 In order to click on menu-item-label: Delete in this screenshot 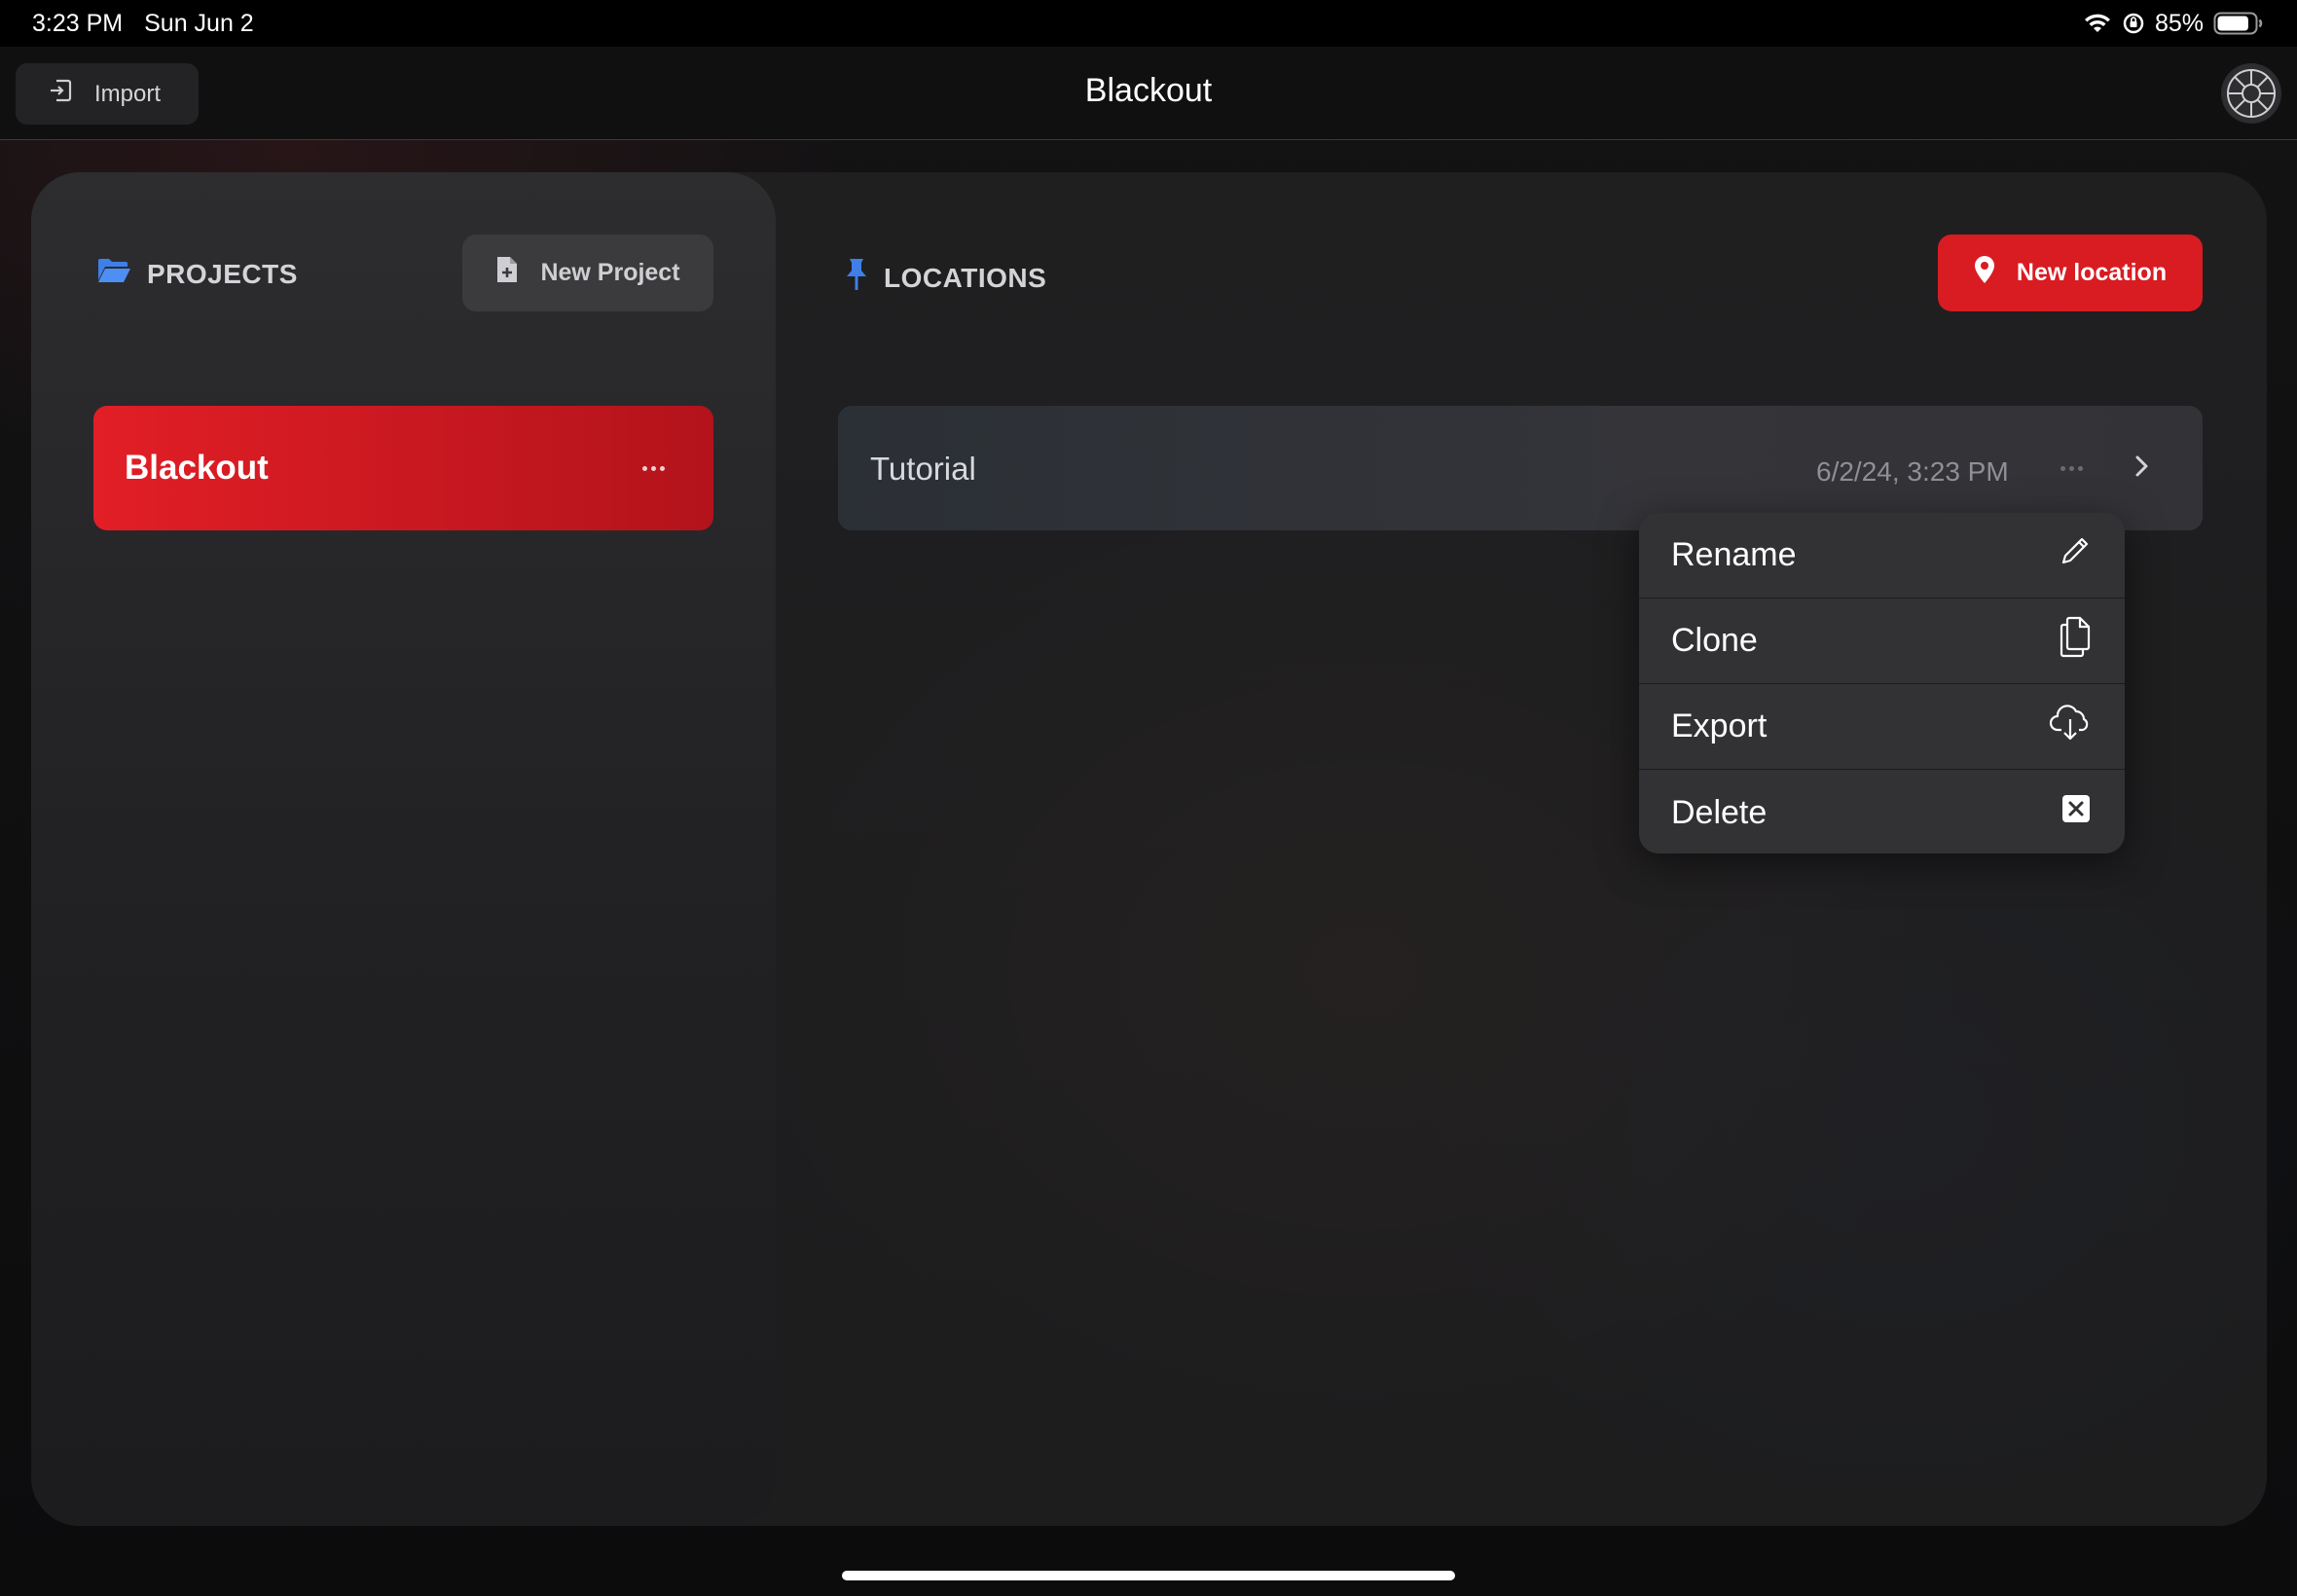, I will do `click(1719, 812)`.